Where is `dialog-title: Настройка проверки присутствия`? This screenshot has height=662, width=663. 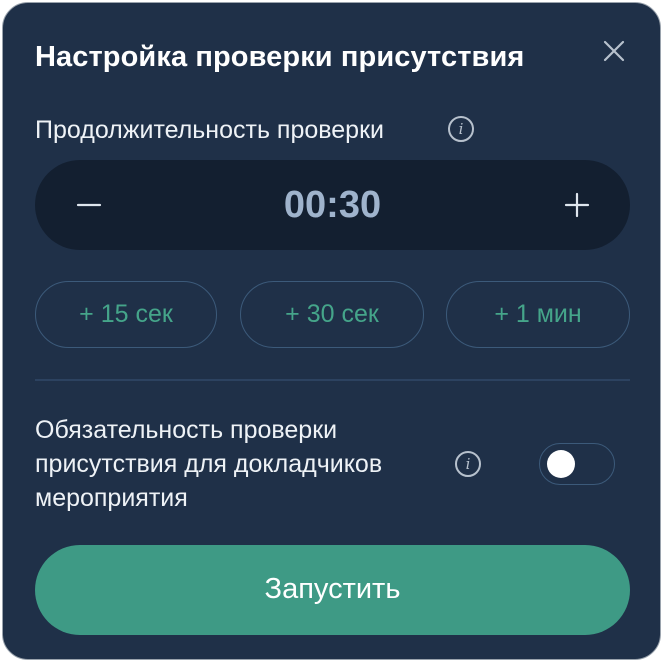 dialog-title: Настройка проверки присутствия is located at coordinates (280, 57).